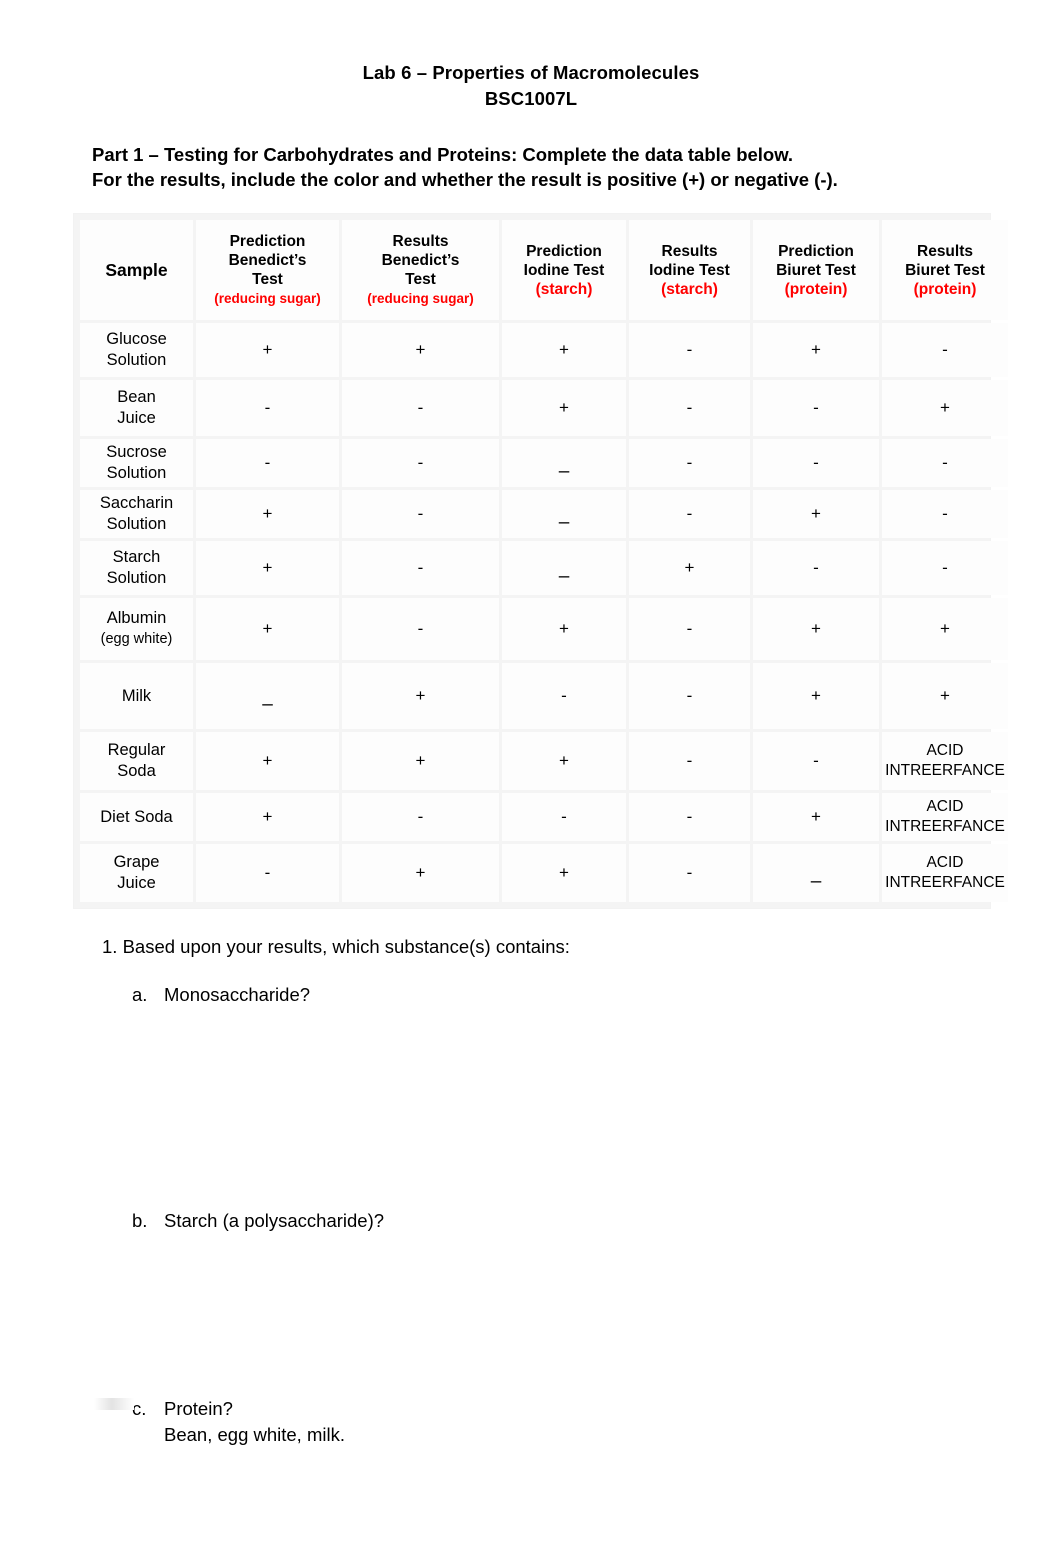 This screenshot has height=1556, width=1062. What do you see at coordinates (689, 289) in the screenshot?
I see `header-qualifier: (starch)` at bounding box center [689, 289].